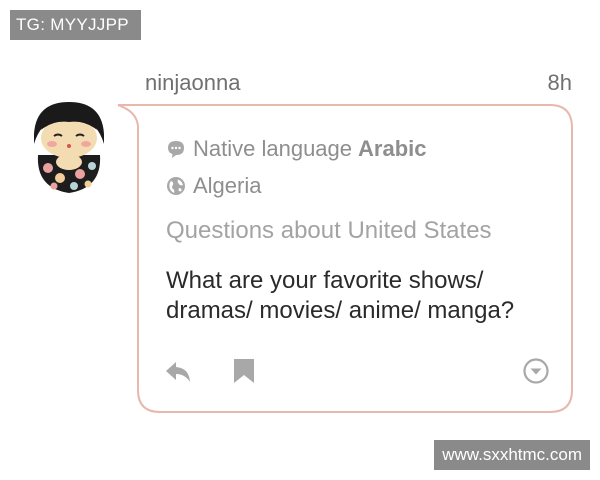 The height and width of the screenshot is (480, 600). I want to click on chevron-down-circle-icon, so click(536, 371).